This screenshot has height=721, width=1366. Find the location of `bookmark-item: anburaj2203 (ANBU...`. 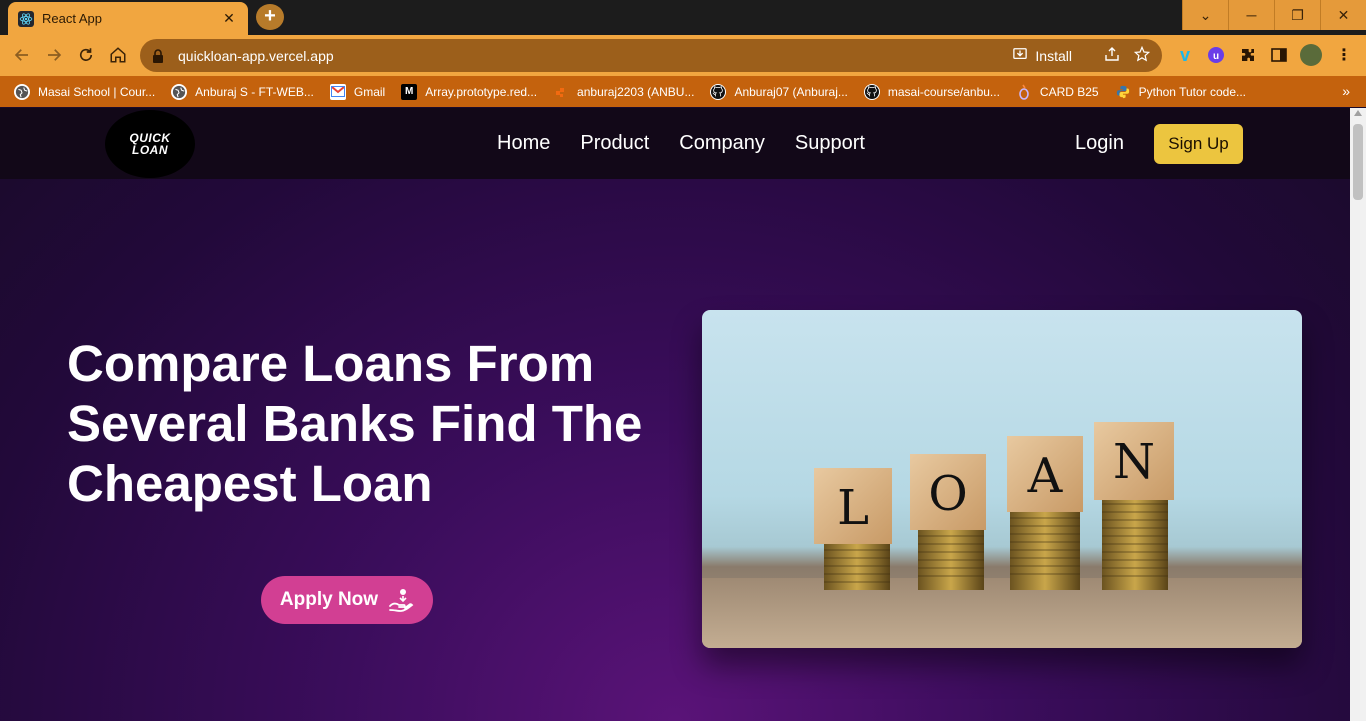

bookmark-item: anburaj2203 (ANBU... is located at coordinates (623, 92).